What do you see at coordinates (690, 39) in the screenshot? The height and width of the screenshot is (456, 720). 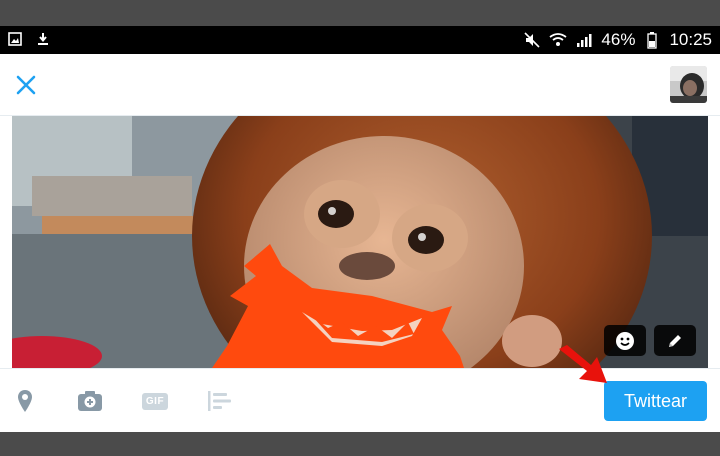 I see `clock: 10:25` at bounding box center [690, 39].